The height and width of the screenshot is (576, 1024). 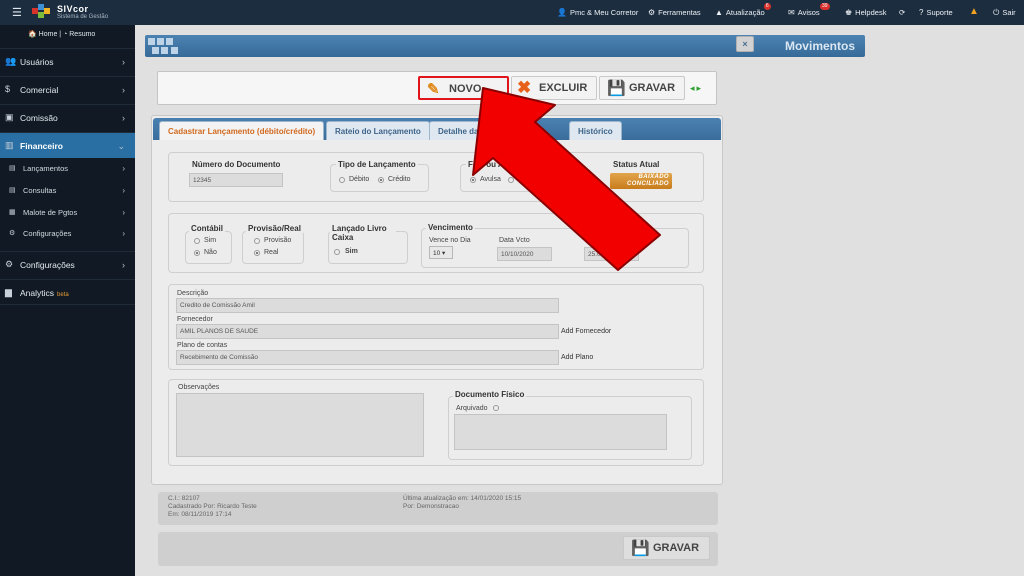 I want to click on tipo-credito-radio, so click(x=381, y=180).